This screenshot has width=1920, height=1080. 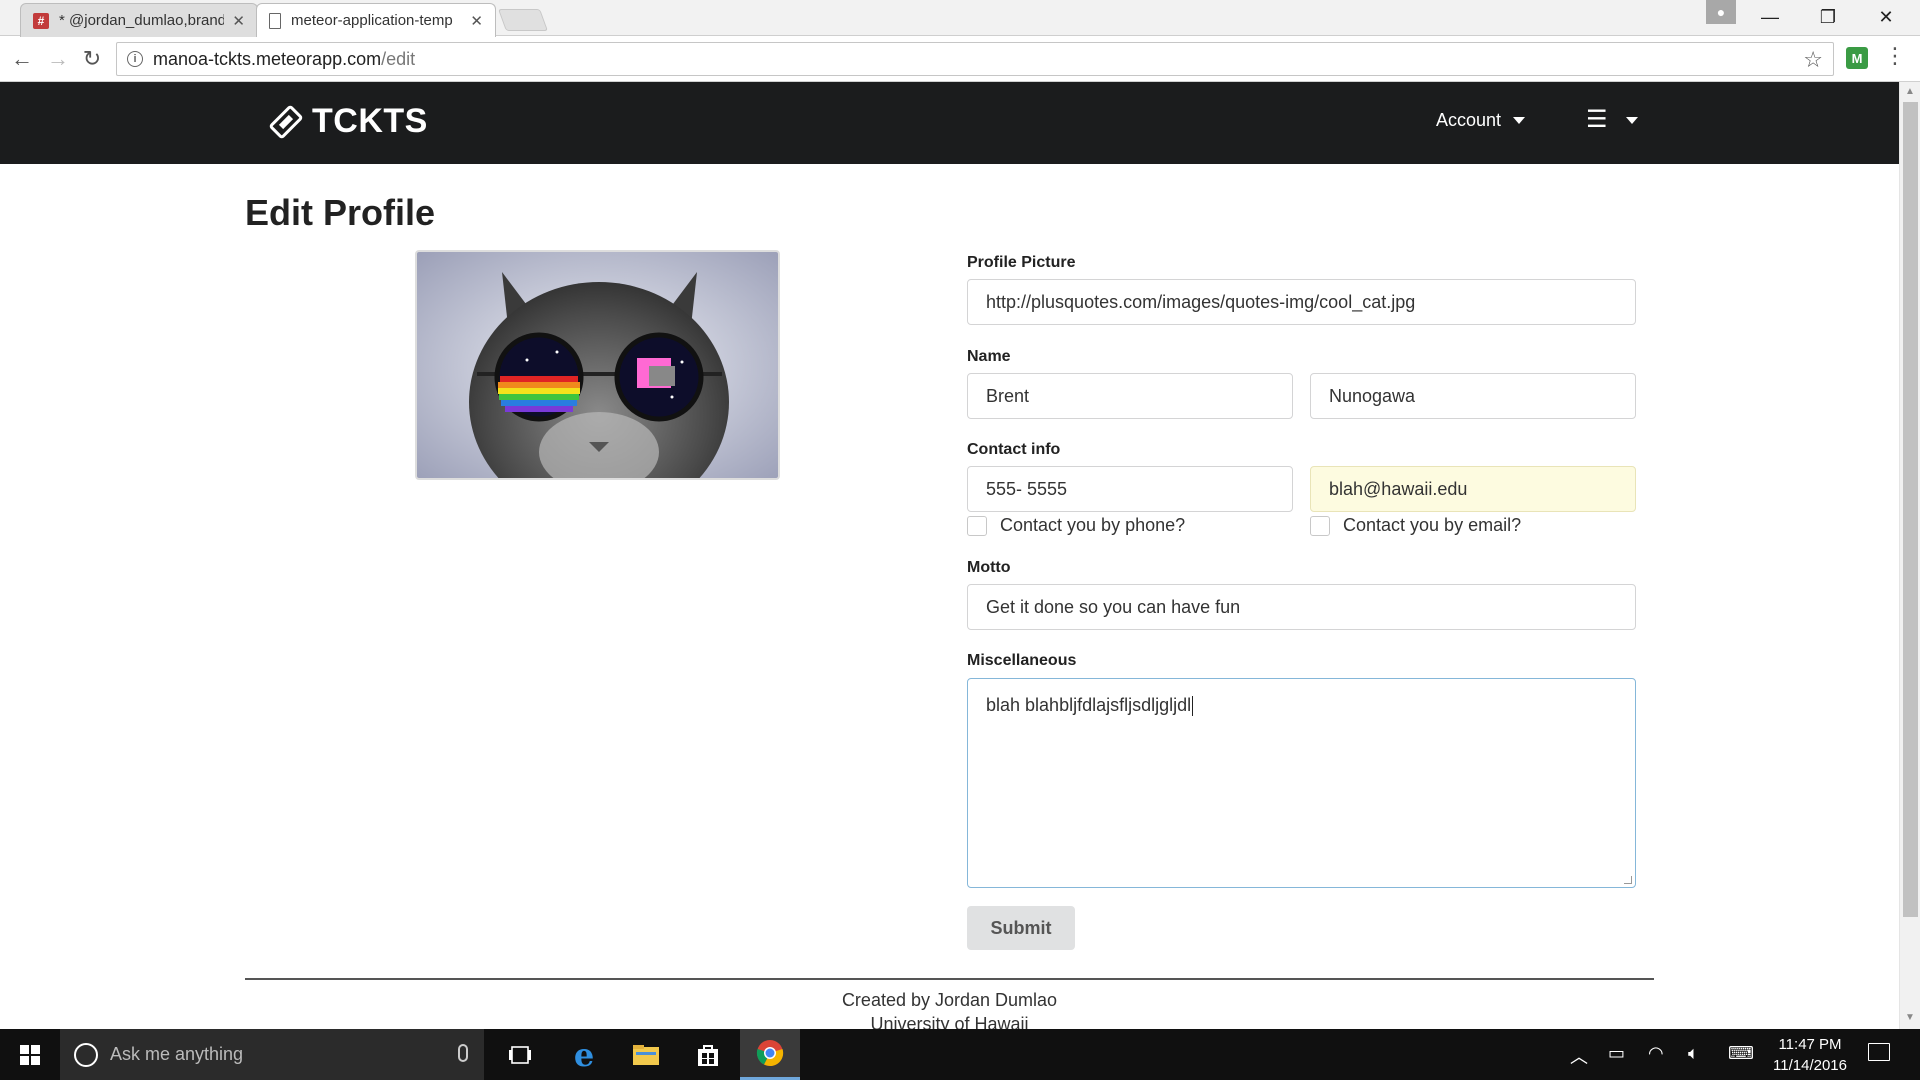 I want to click on last-name-input: Nunogawa, so click(x=1473, y=396).